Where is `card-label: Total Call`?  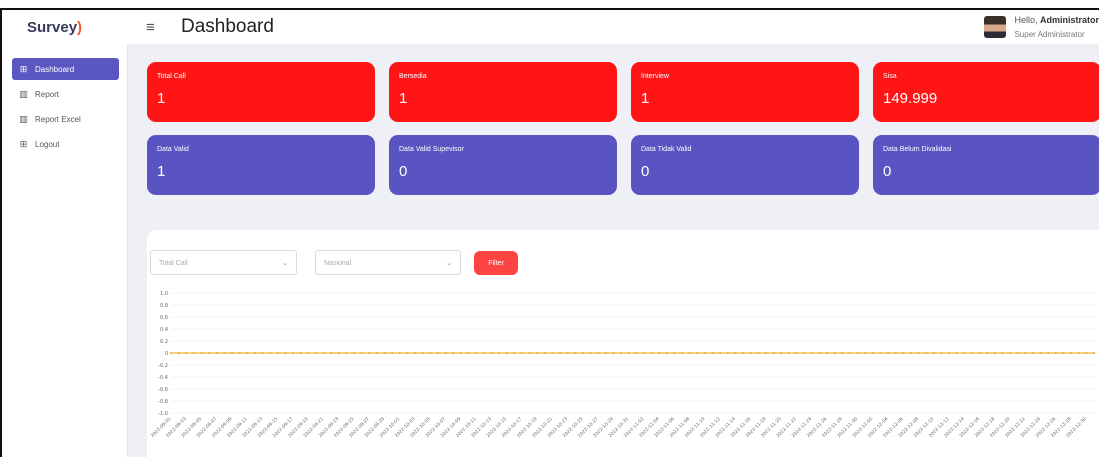
card-label: Total Call is located at coordinates (171, 76).